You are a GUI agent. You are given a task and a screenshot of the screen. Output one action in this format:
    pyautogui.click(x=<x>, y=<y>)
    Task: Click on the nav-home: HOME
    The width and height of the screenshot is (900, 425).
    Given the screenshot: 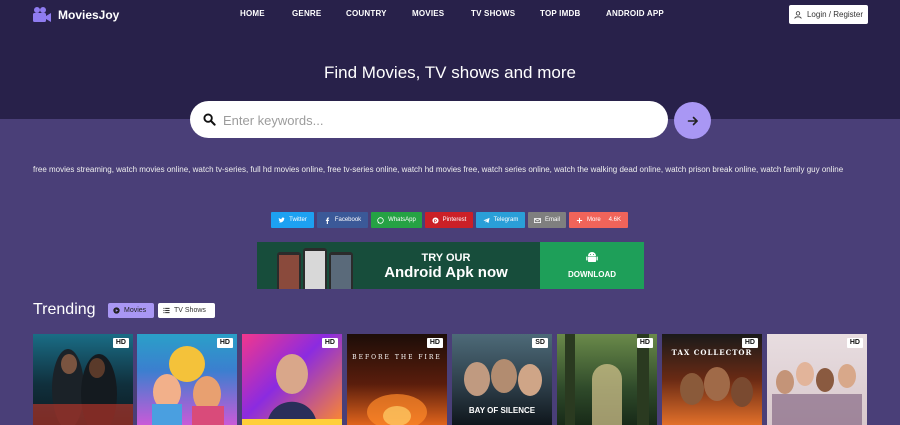 What is the action you would take?
    pyautogui.click(x=252, y=13)
    